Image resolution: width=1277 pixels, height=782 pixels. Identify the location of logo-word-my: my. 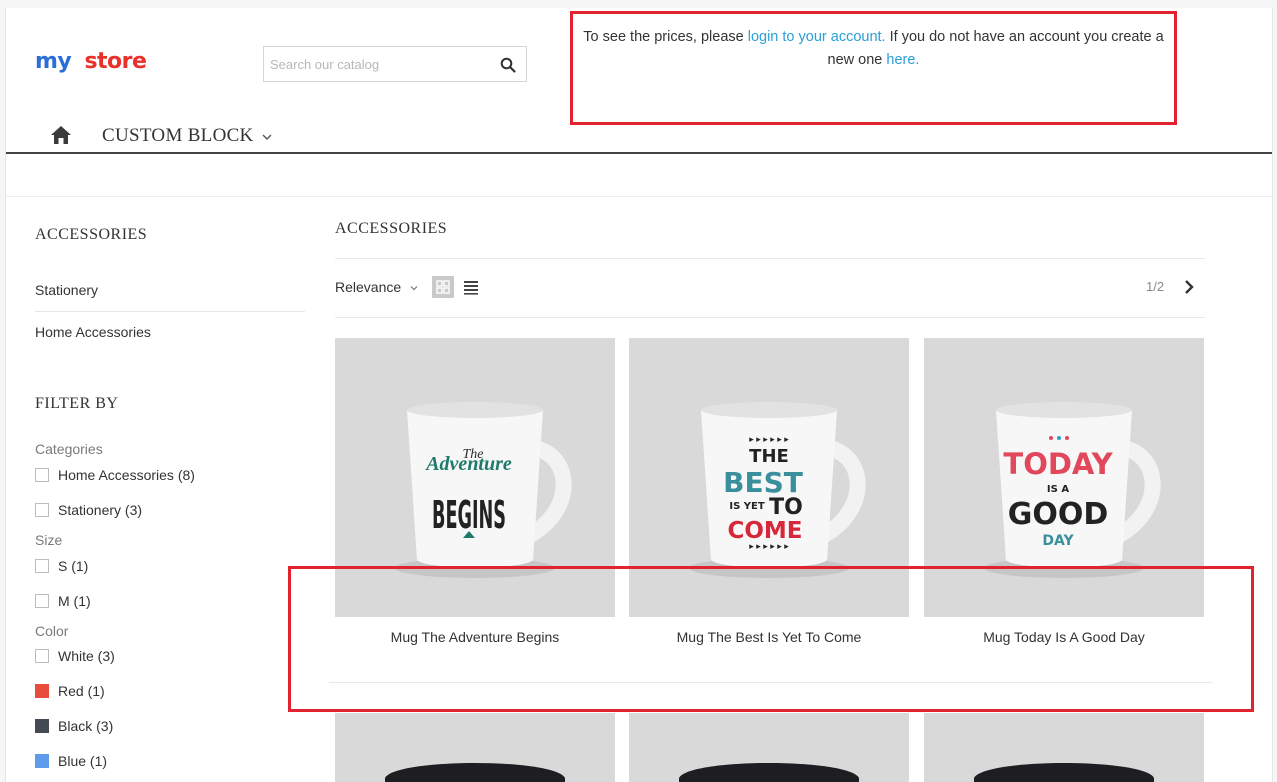
(53, 61).